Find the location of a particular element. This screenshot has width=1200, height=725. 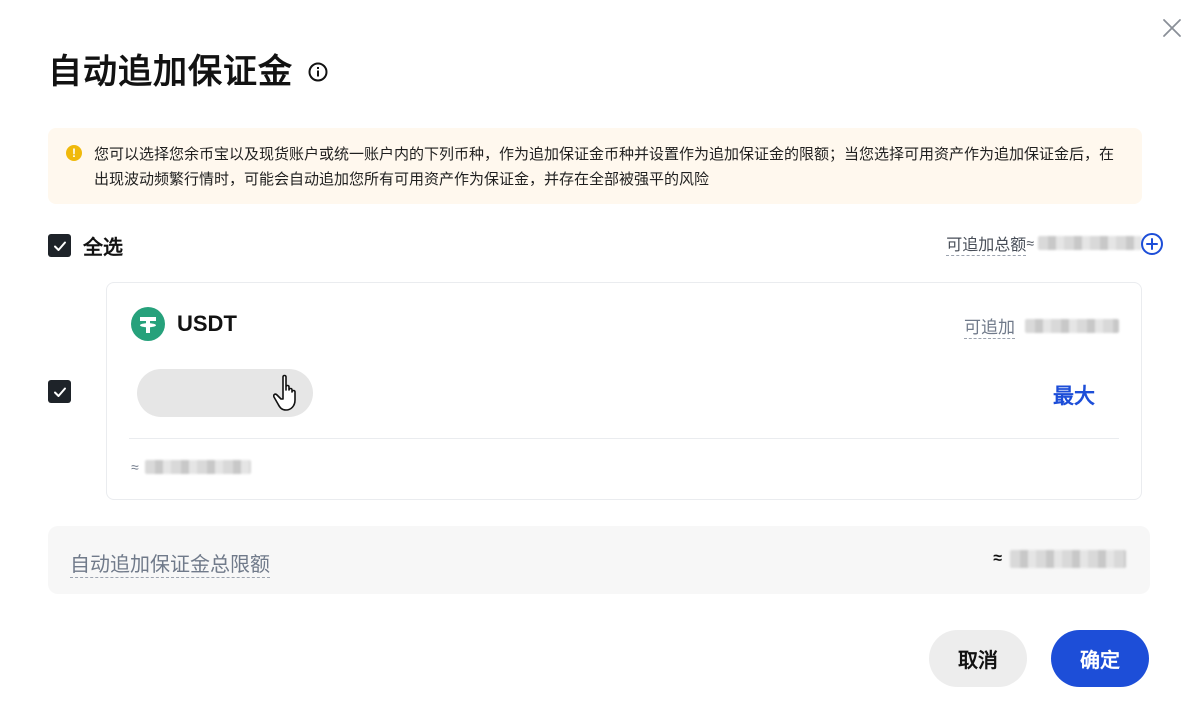

available-label: 可追加 is located at coordinates (989, 326).